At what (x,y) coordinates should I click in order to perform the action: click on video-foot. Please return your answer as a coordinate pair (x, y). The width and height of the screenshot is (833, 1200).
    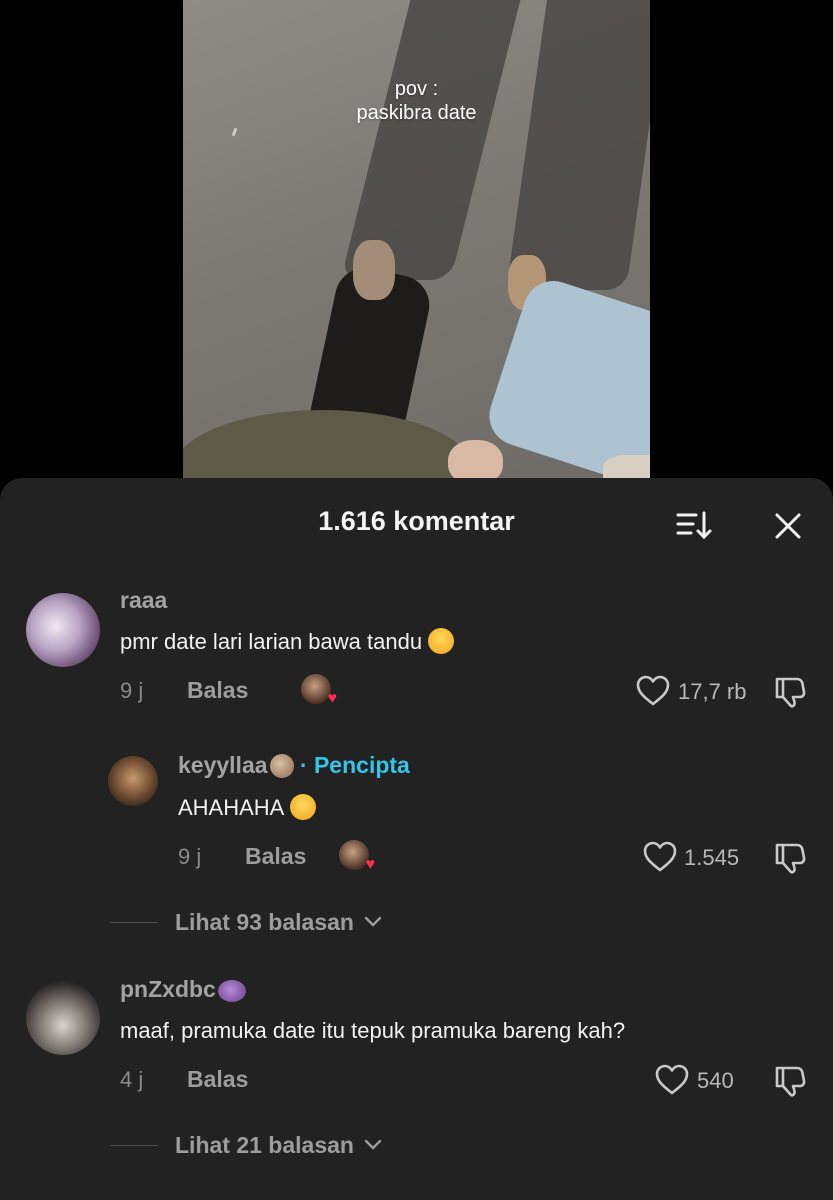
    Looking at the image, I should click on (374, 270).